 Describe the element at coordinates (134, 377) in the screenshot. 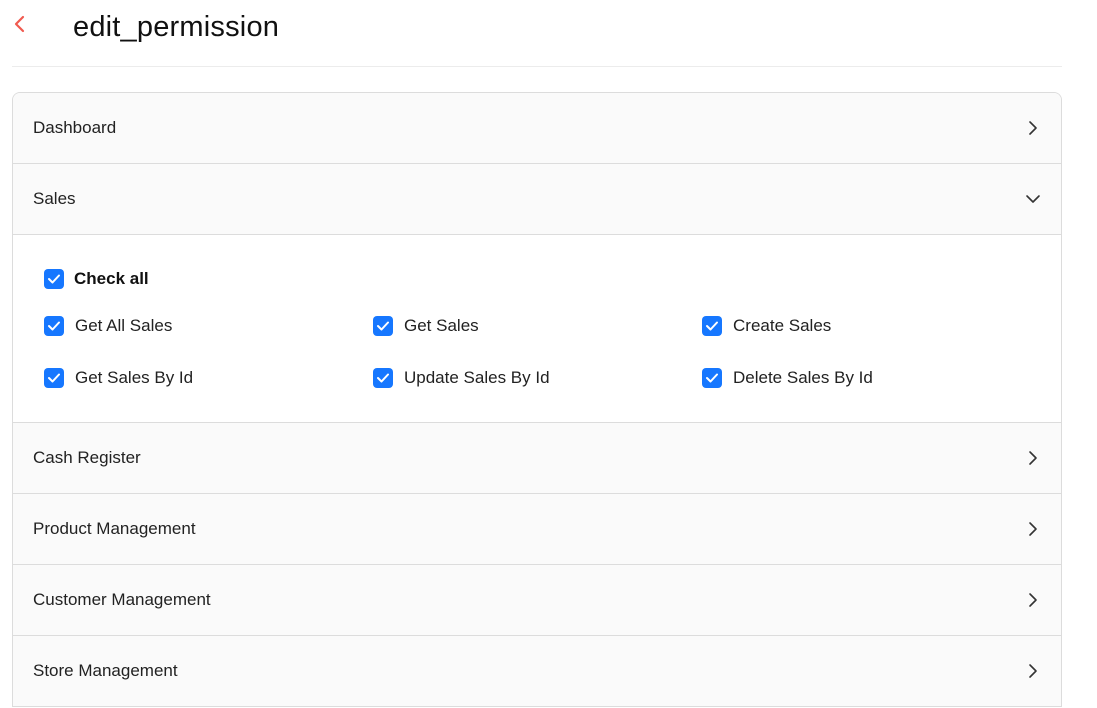

I see `permission-label: Get Sales By Id` at that location.